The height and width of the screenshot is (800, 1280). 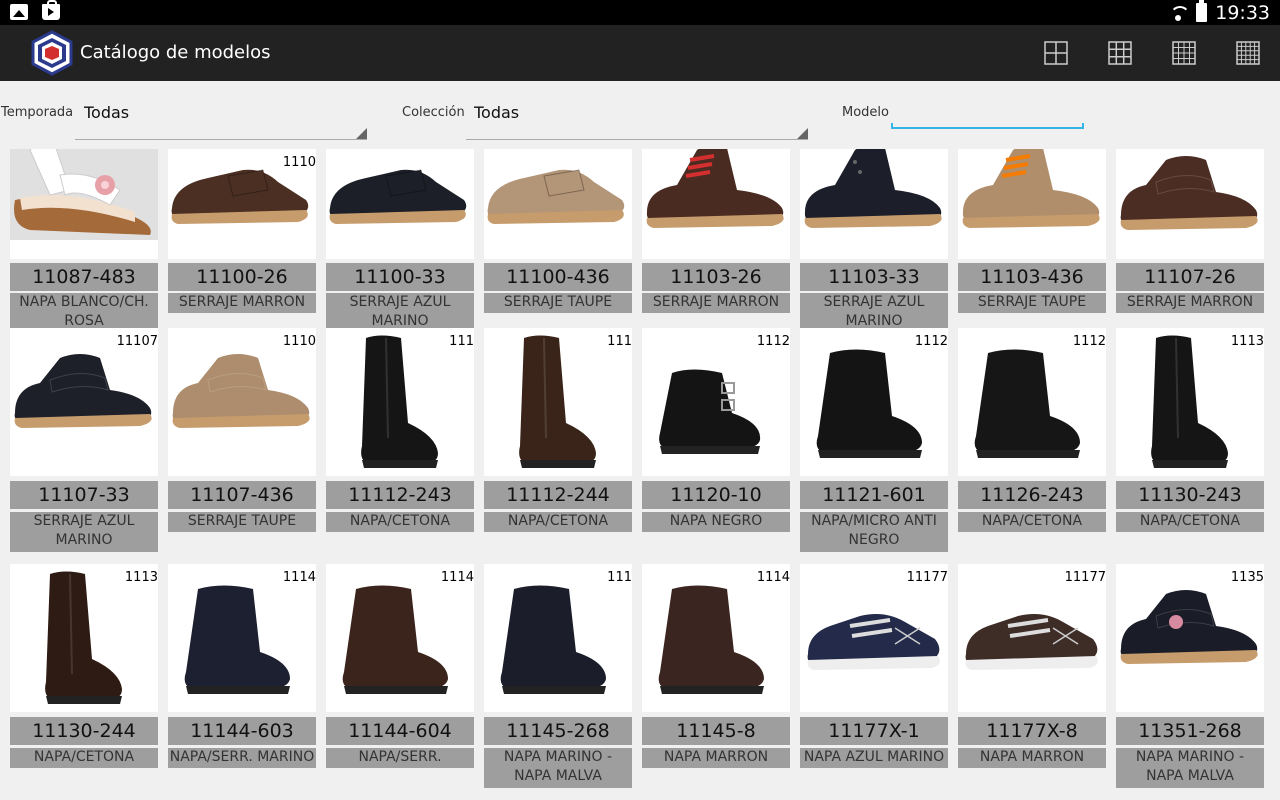 What do you see at coordinates (51, 10) in the screenshot?
I see `store-bag-icon` at bounding box center [51, 10].